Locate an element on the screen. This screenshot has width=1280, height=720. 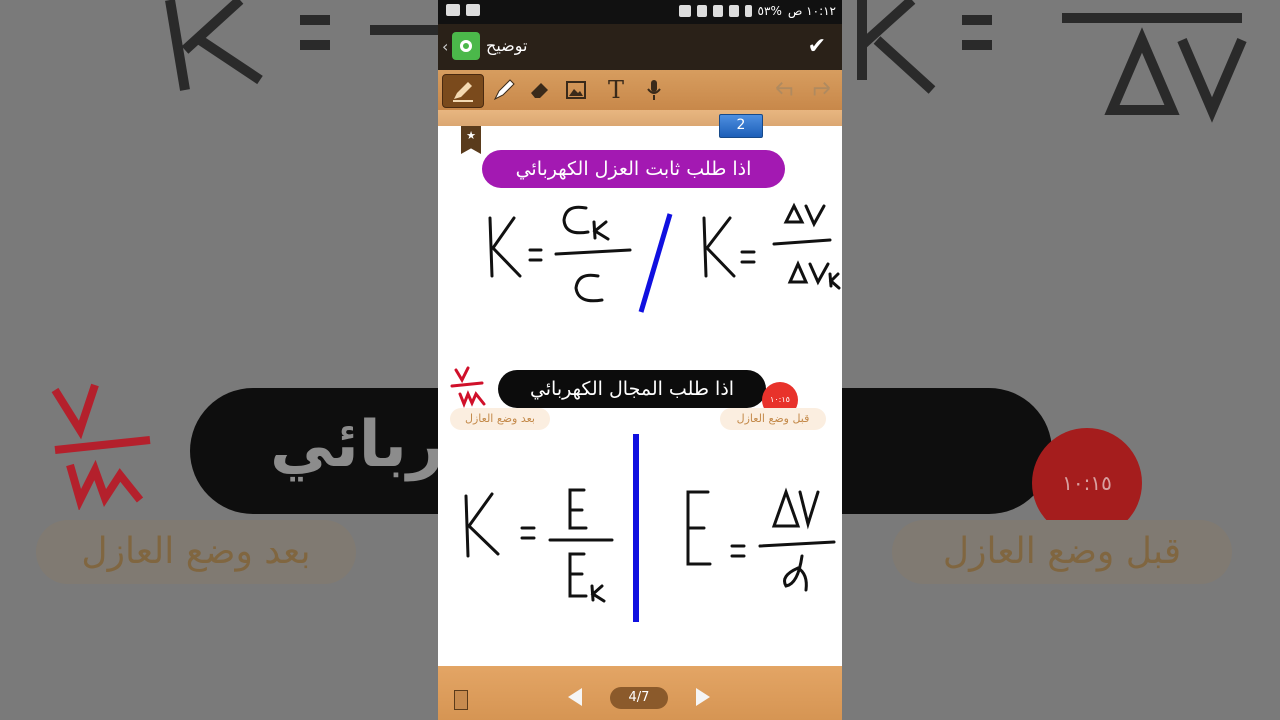
formula-k-e-over-ek is located at coordinates (539, 545).